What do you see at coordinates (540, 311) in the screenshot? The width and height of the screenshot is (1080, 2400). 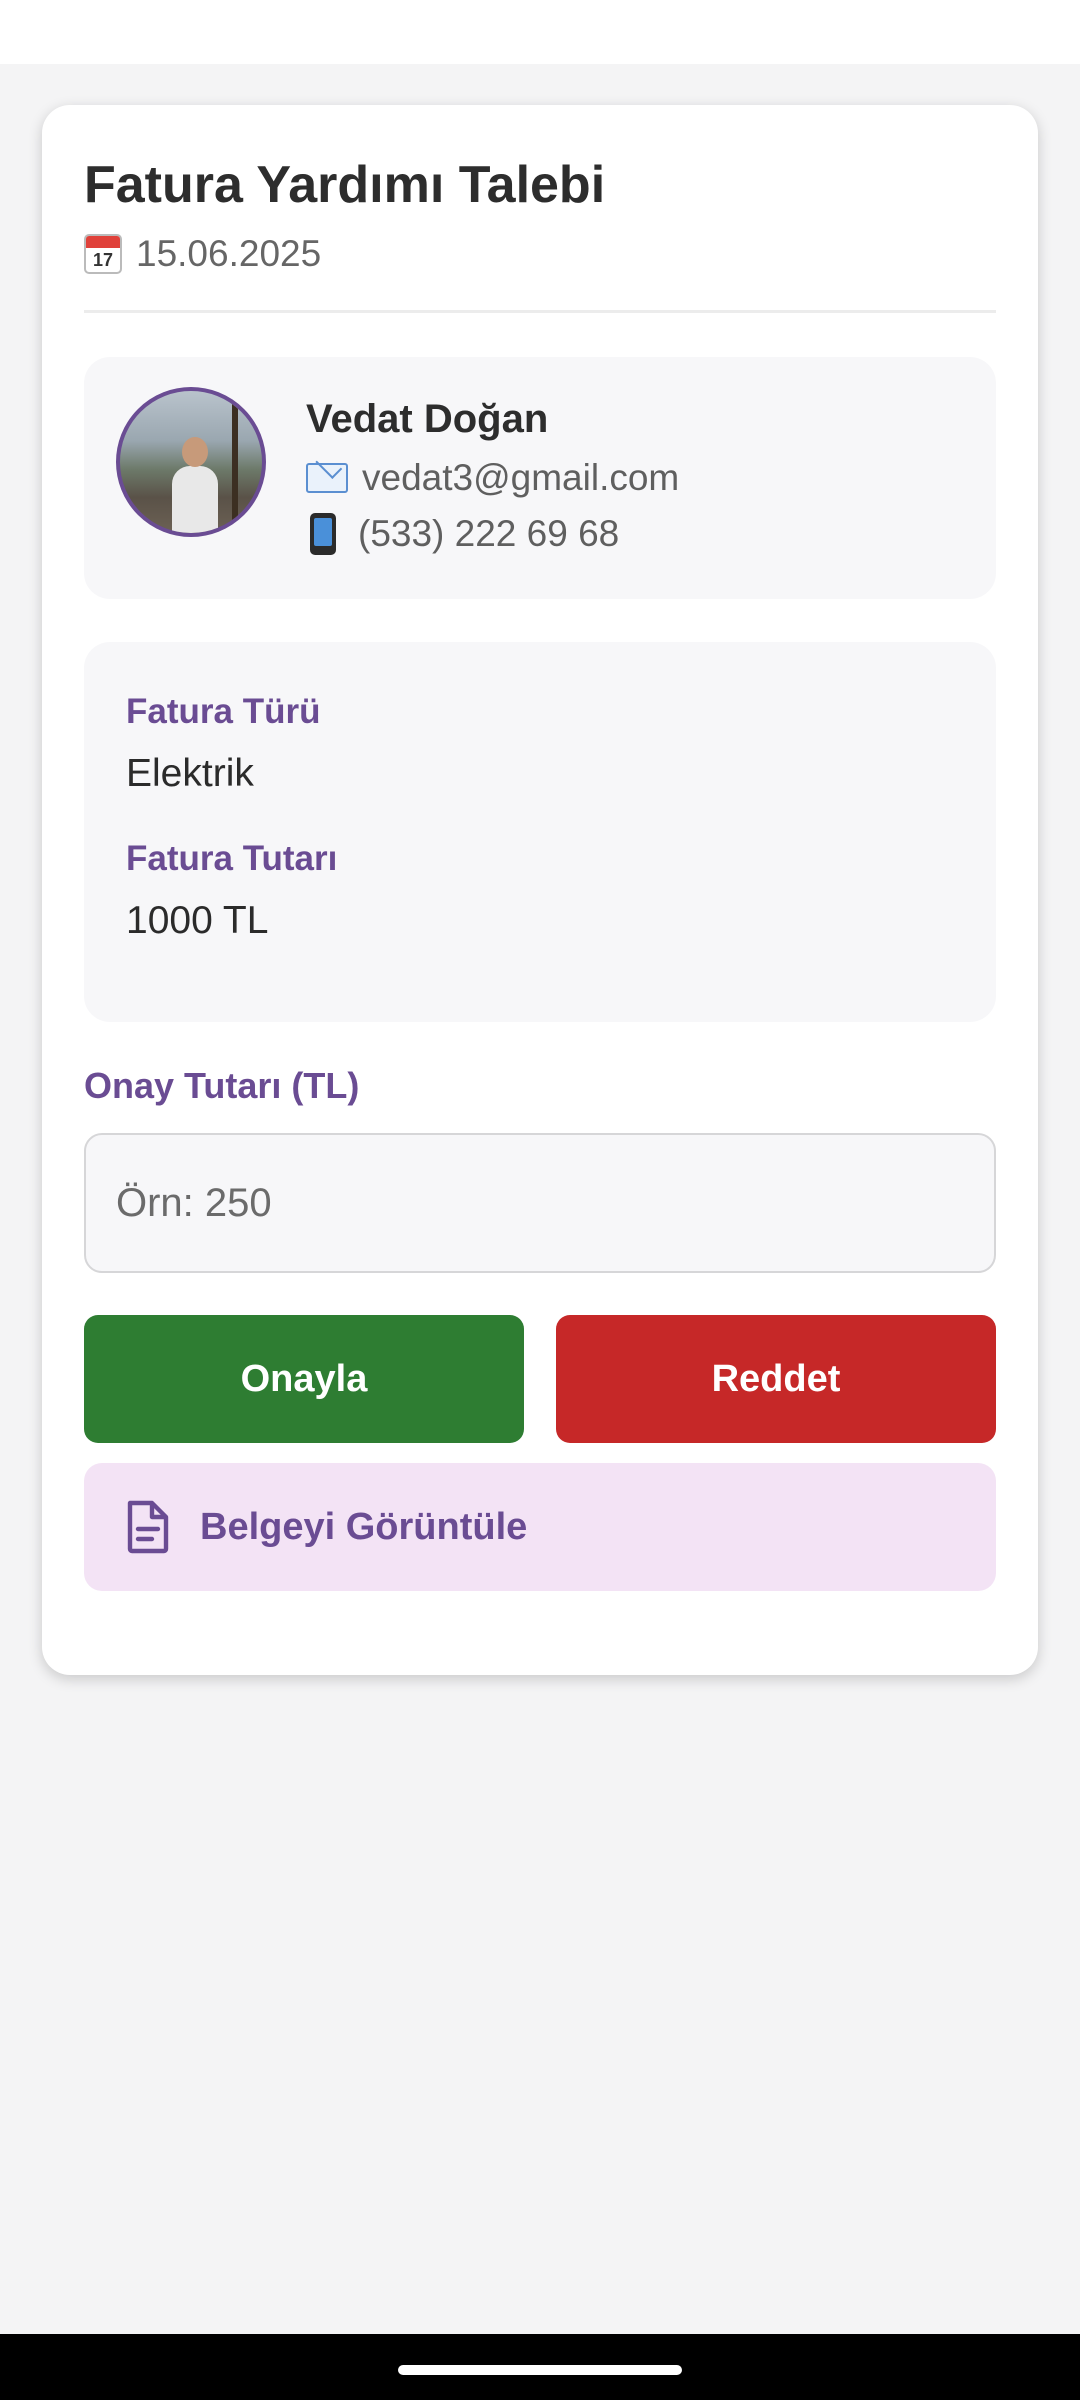 I see `divider` at bounding box center [540, 311].